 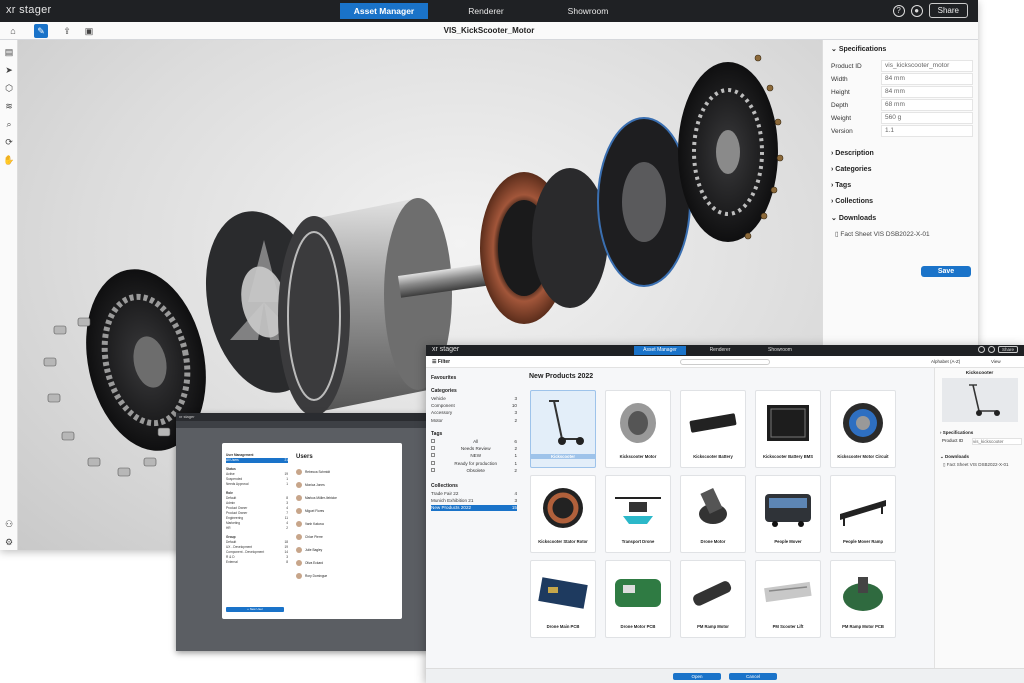 I want to click on section-categories: › Categories, so click(x=851, y=169).